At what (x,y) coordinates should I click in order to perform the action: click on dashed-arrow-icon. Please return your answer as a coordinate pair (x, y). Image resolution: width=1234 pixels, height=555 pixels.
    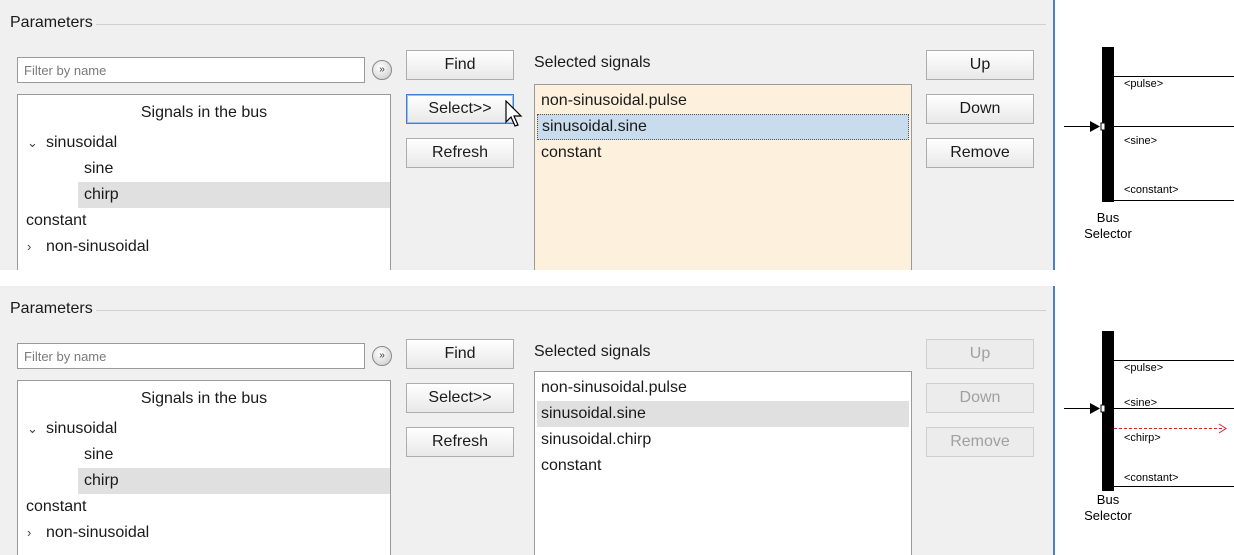
    Looking at the image, I should click on (1222, 428).